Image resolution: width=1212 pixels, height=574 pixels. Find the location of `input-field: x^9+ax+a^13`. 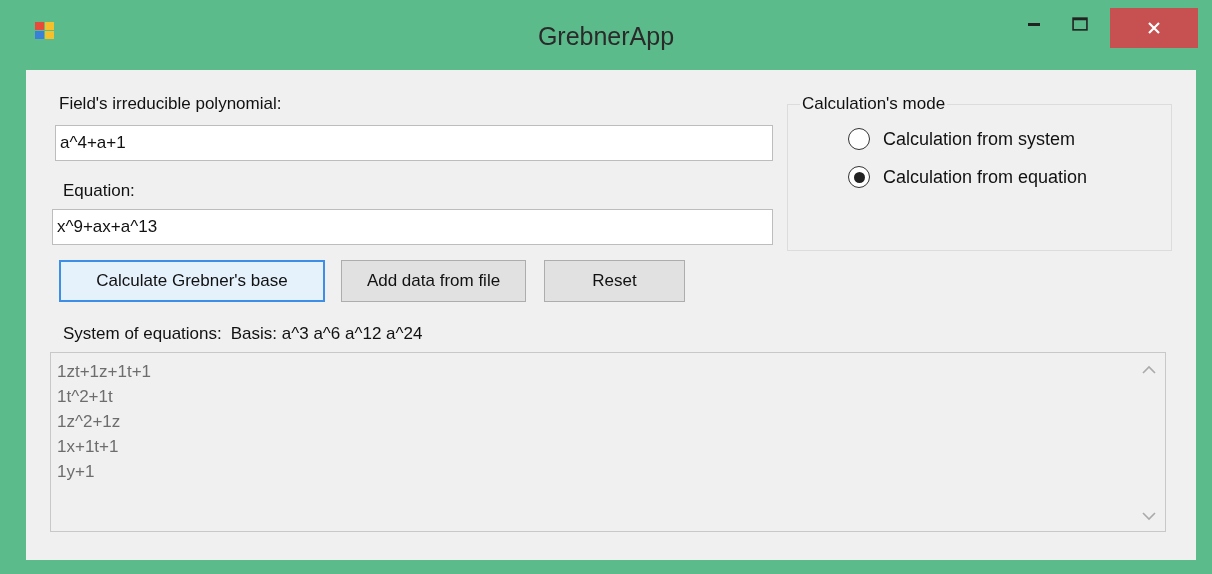

input-field: x^9+ax+a^13 is located at coordinates (412, 227).